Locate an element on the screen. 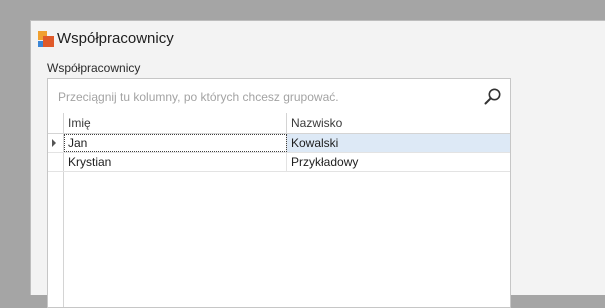 The height and width of the screenshot is (308, 605). search-button is located at coordinates (493, 97).